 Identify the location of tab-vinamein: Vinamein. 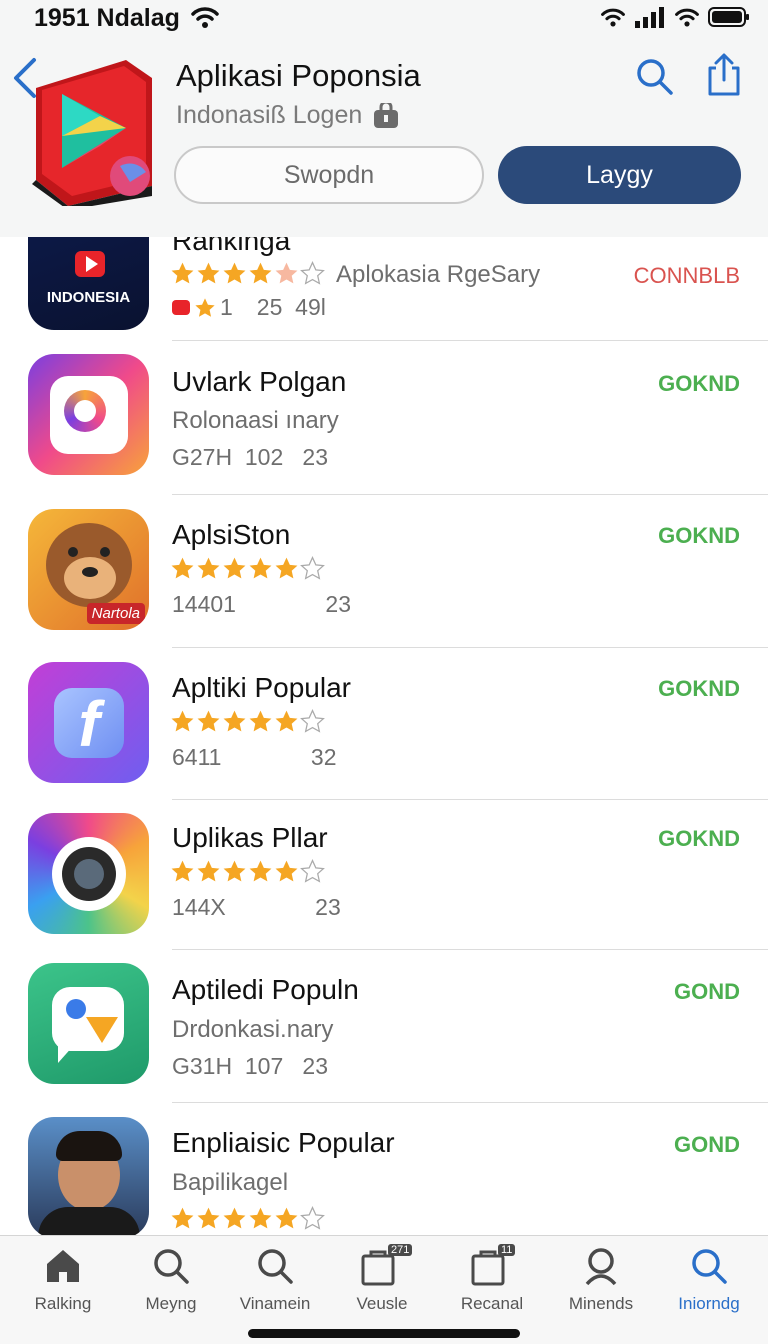
(275, 1284).